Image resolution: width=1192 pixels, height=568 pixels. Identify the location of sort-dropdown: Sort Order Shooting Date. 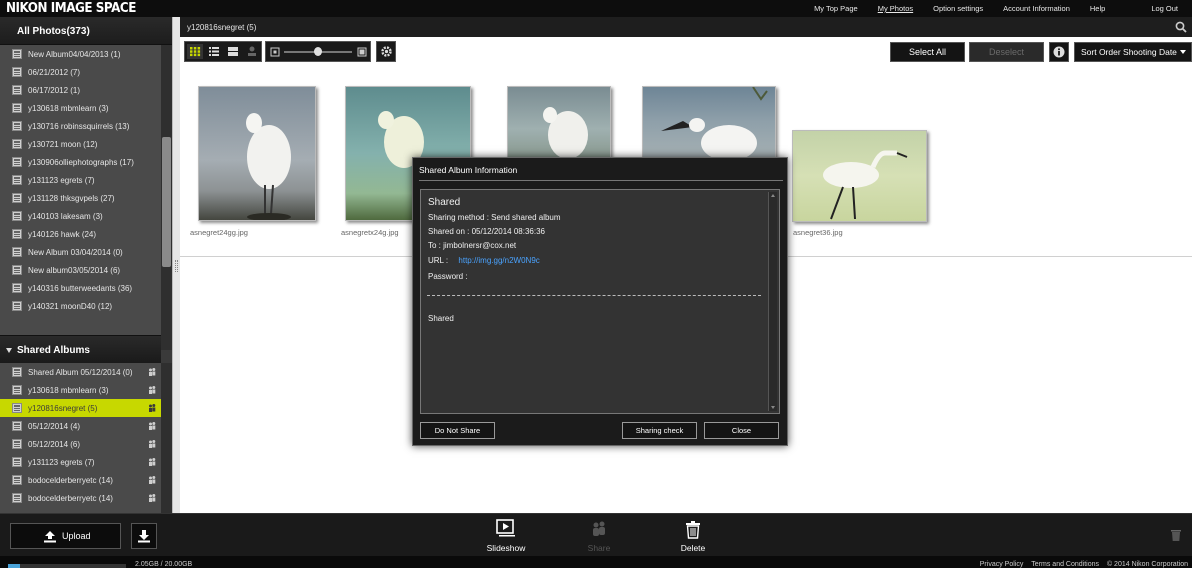
(1133, 52).